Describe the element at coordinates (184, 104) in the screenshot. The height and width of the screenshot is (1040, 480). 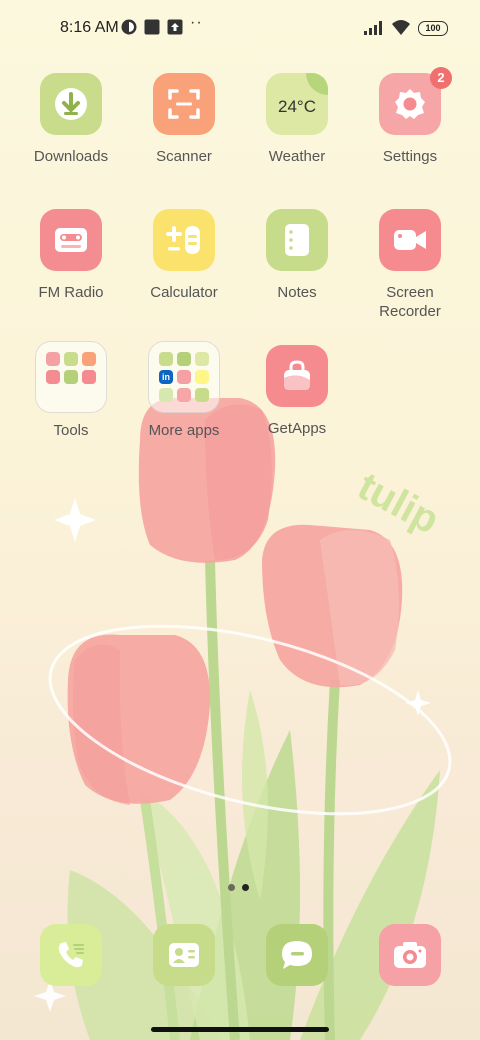
I see `scanner-icon` at that location.